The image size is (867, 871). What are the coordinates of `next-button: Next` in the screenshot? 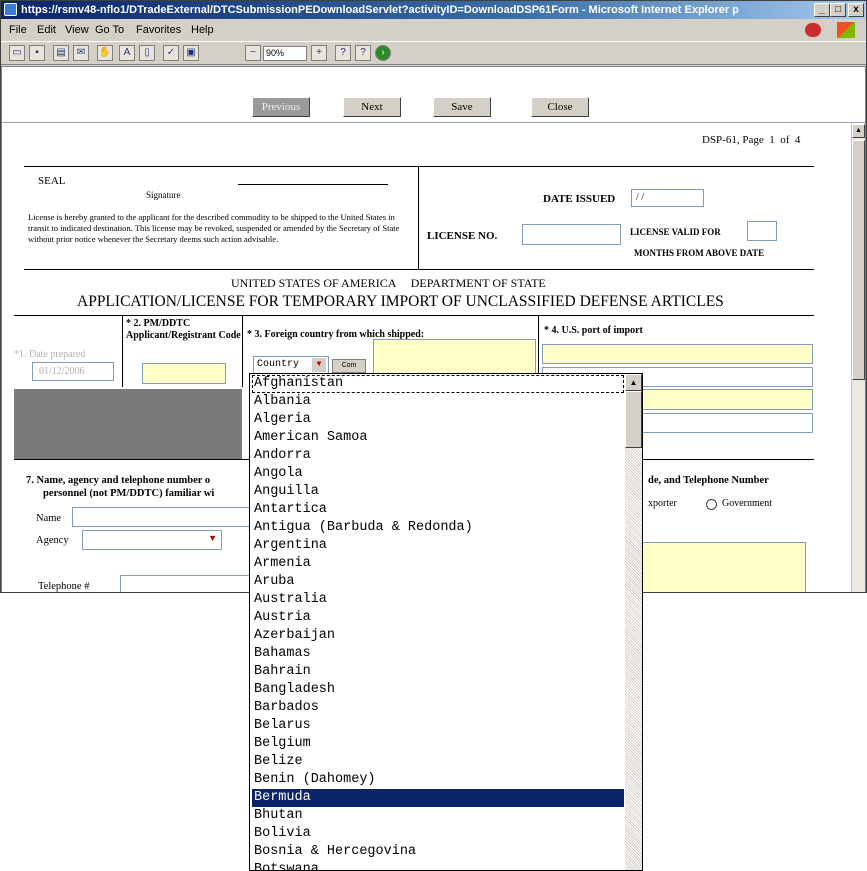 It's located at (372, 107).